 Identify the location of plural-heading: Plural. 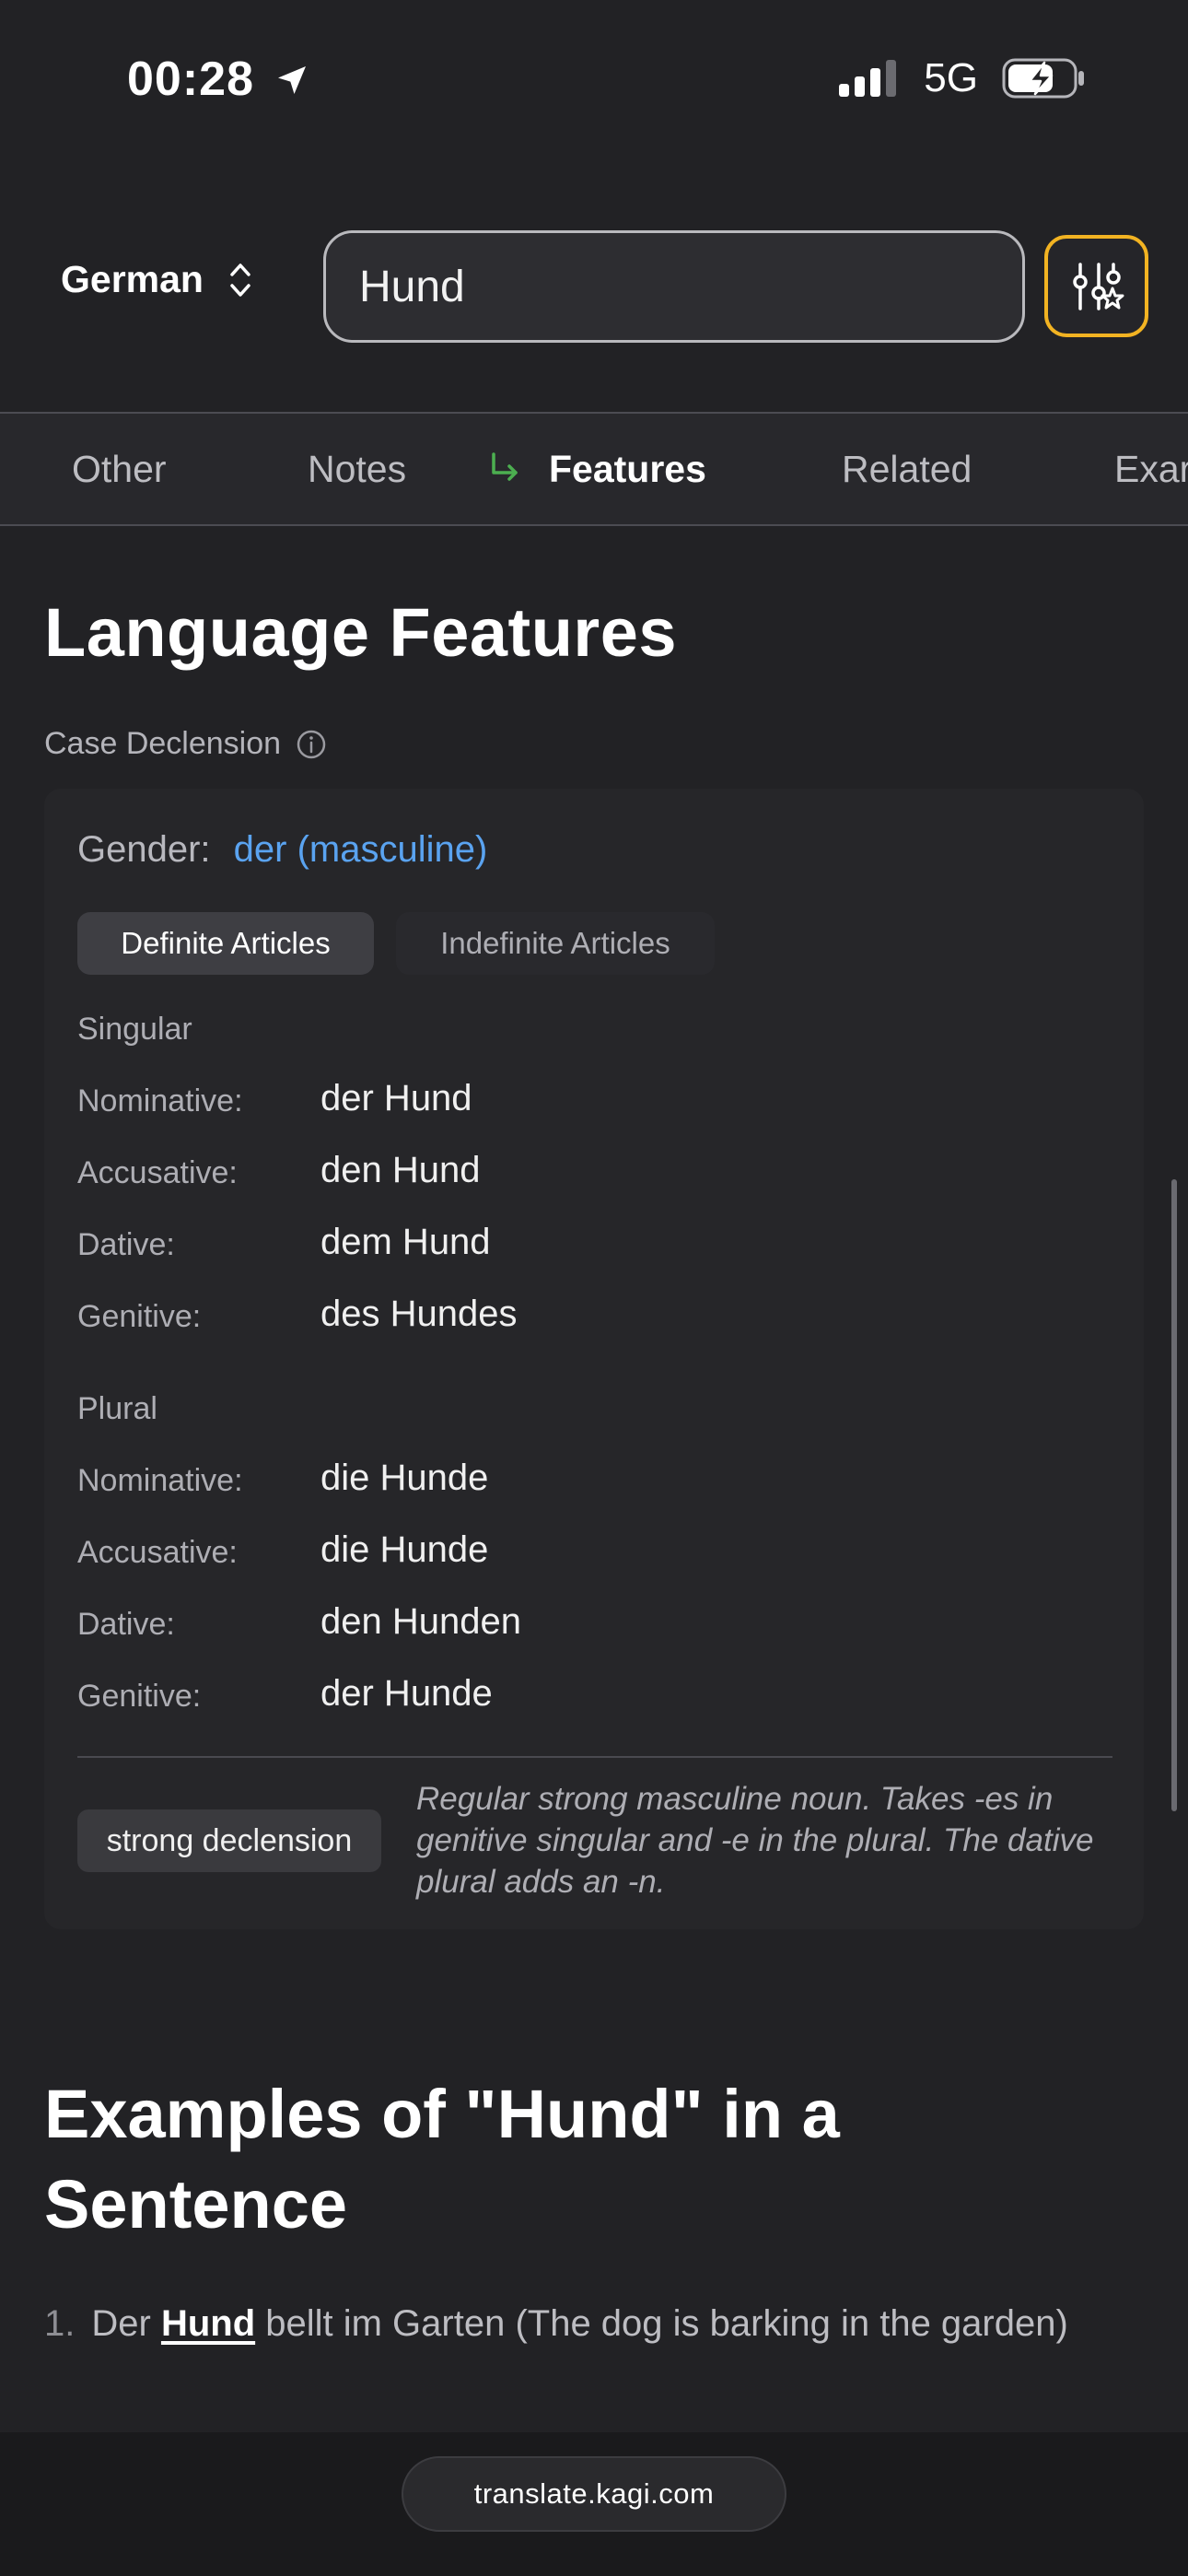
(117, 1408).